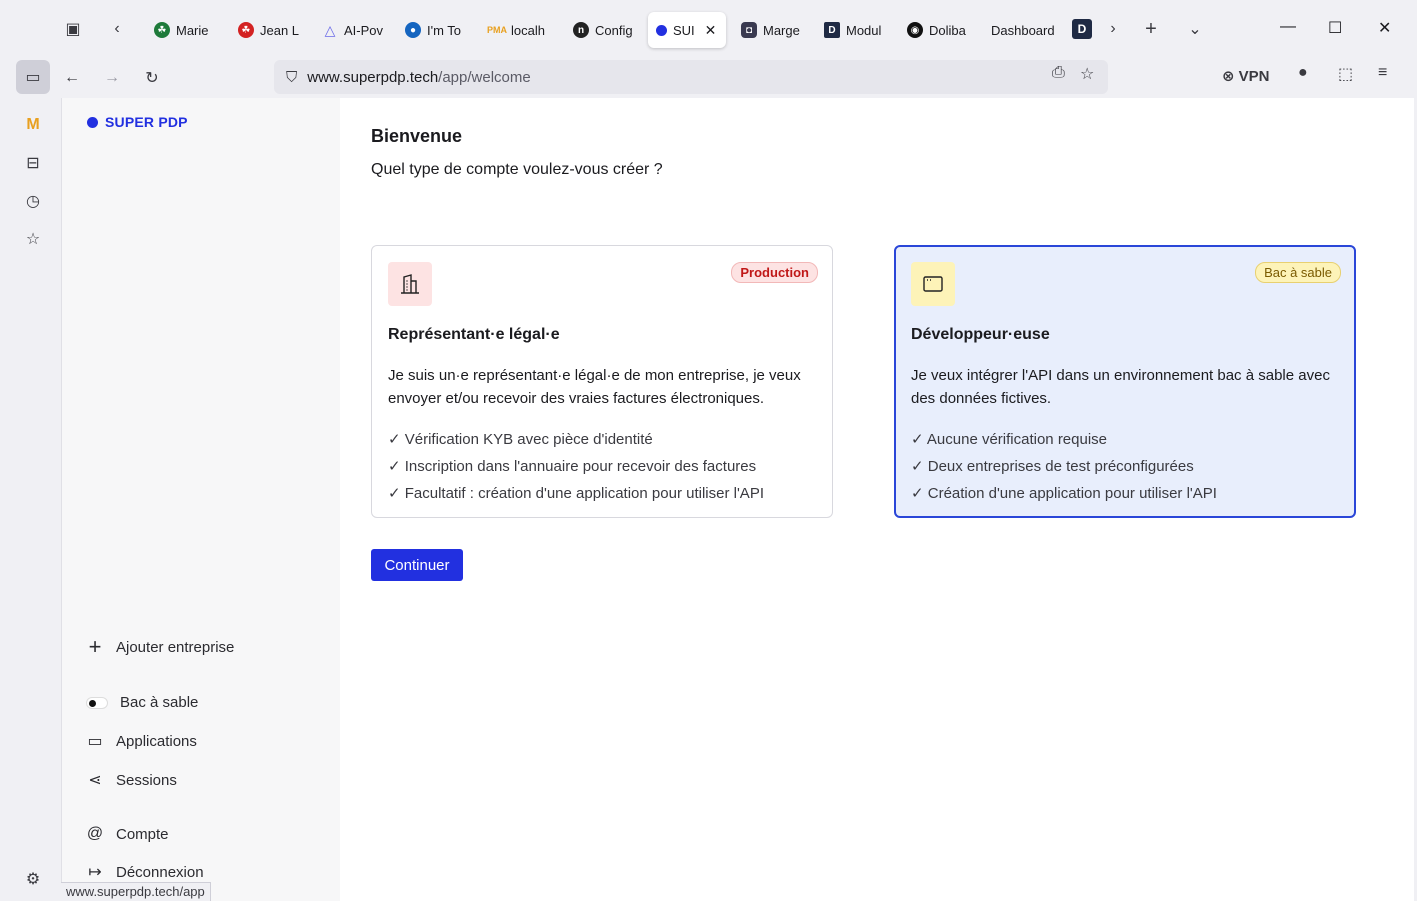  Describe the element at coordinates (352, 30) in the screenshot. I see `browser-tab: △ AI-Pov` at that location.